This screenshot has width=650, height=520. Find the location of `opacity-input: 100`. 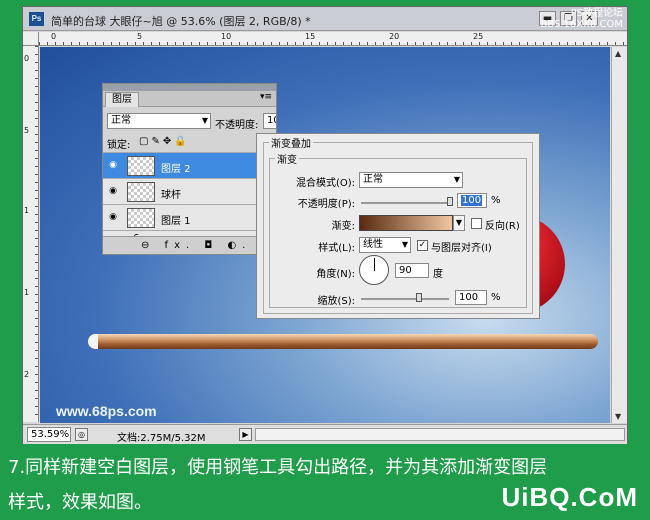

opacity-input: 100 is located at coordinates (472, 200).